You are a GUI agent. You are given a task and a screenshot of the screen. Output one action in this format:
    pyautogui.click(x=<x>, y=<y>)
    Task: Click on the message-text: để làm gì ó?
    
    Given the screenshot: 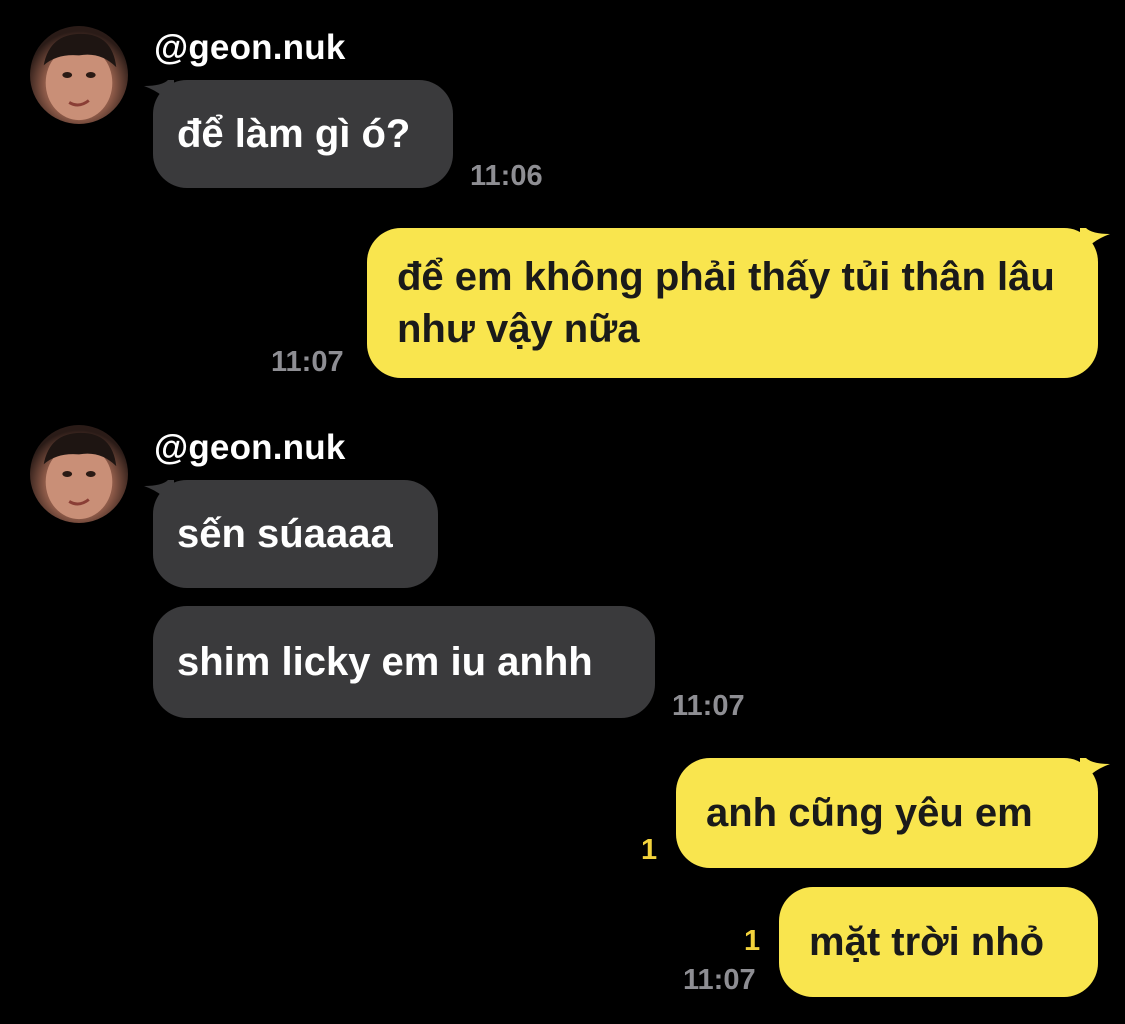 What is the action you would take?
    pyautogui.click(x=294, y=134)
    